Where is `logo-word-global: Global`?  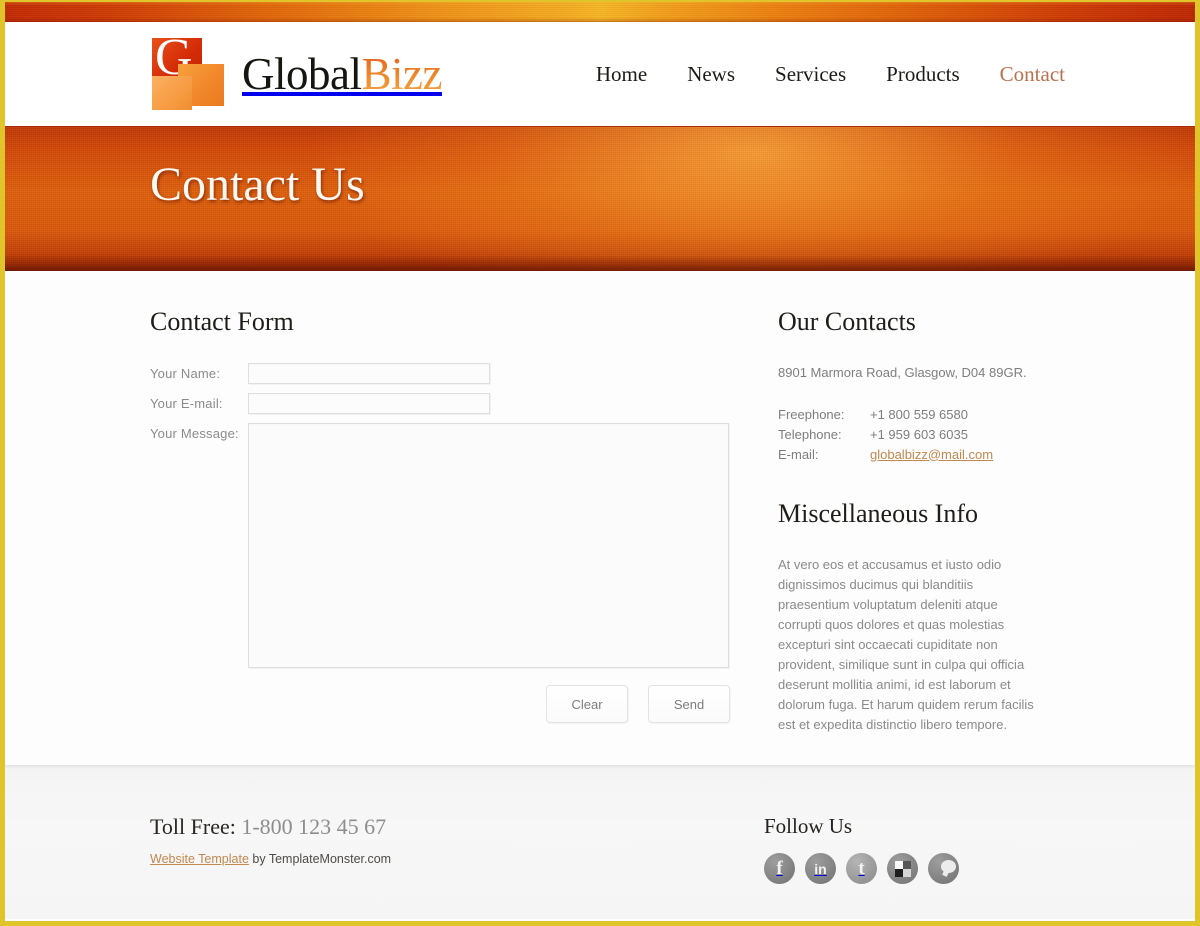 logo-word-global: Global is located at coordinates (302, 73).